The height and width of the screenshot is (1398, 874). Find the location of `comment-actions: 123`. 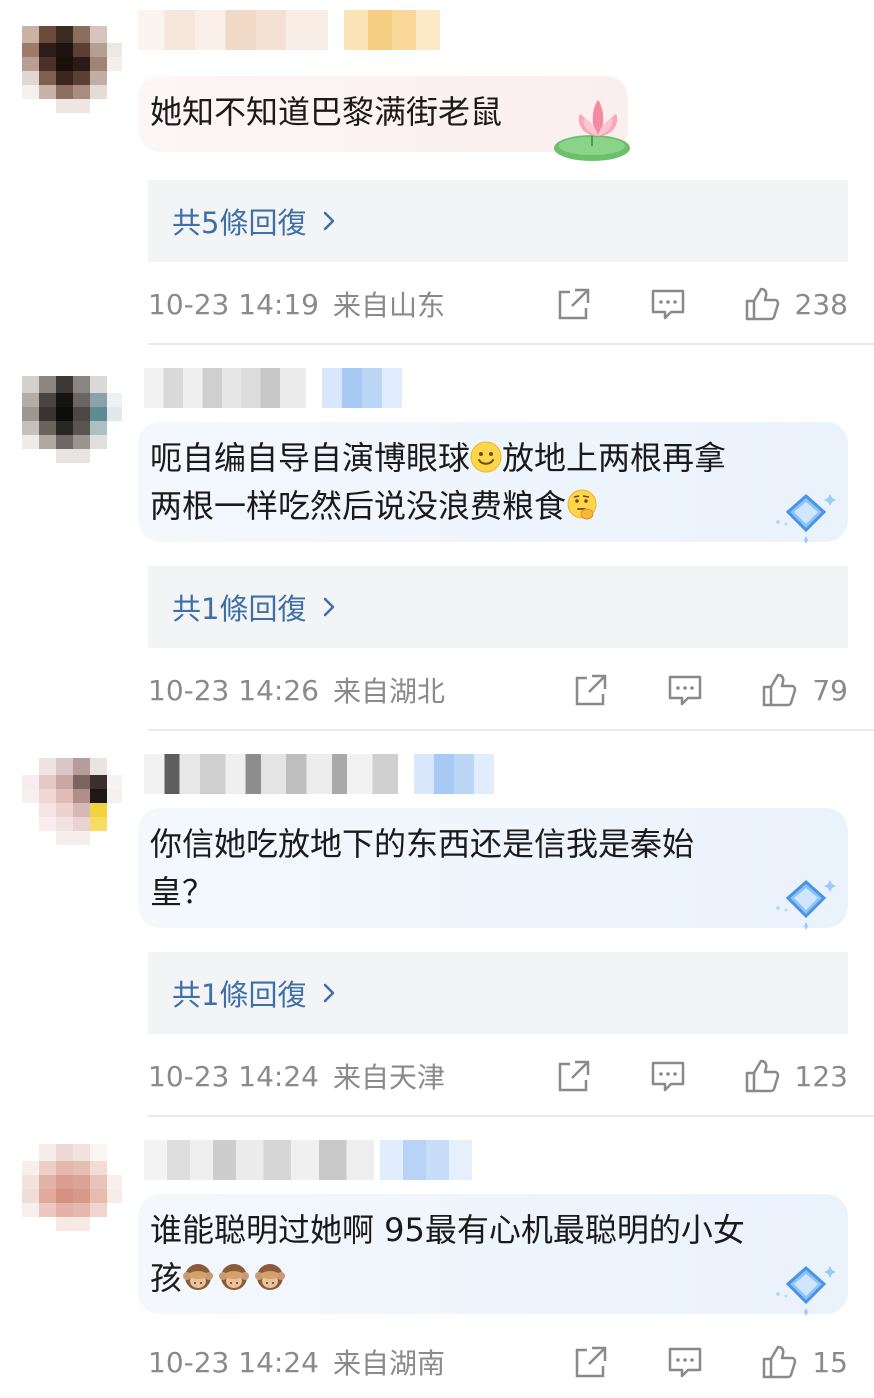

comment-actions: 123 is located at coordinates (701, 1076).